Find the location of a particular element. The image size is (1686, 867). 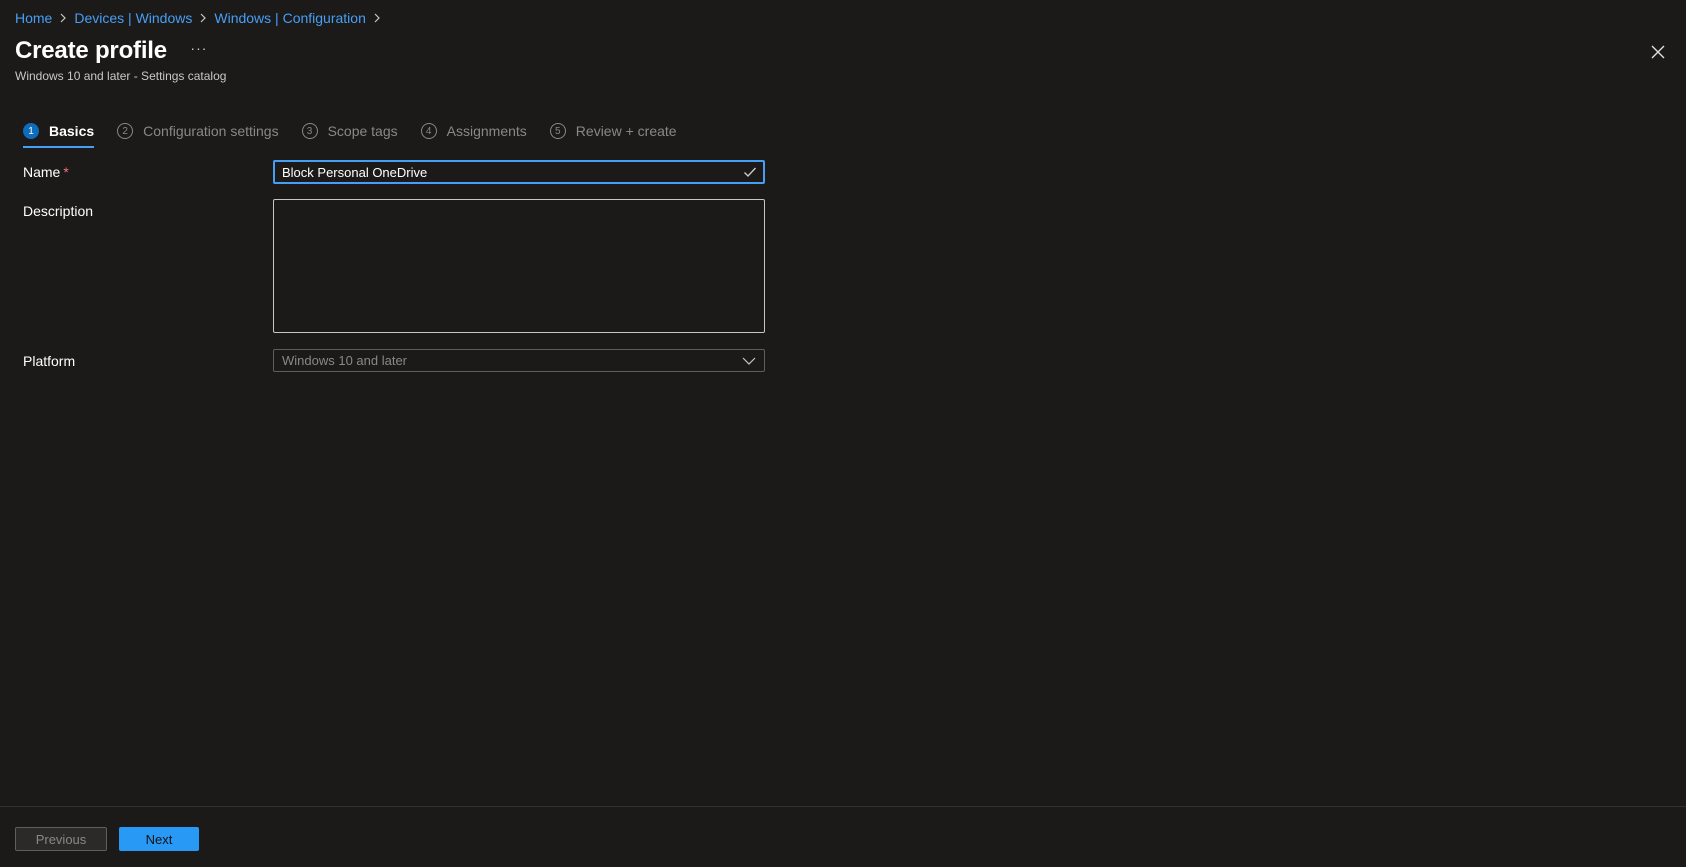

tab-assignments: 4 Assignments is located at coordinates (473, 134).